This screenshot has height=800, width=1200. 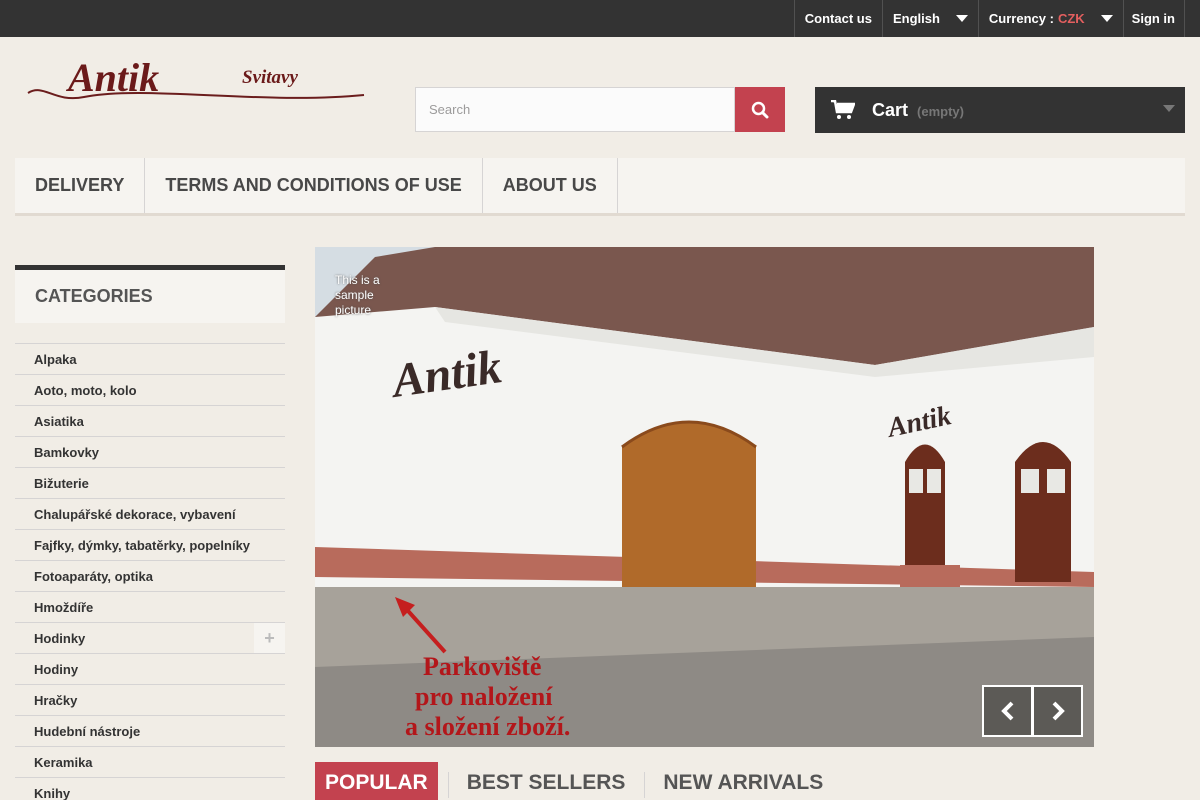 What do you see at coordinates (1021, 18) in the screenshot?
I see `currency-label: Currency :` at bounding box center [1021, 18].